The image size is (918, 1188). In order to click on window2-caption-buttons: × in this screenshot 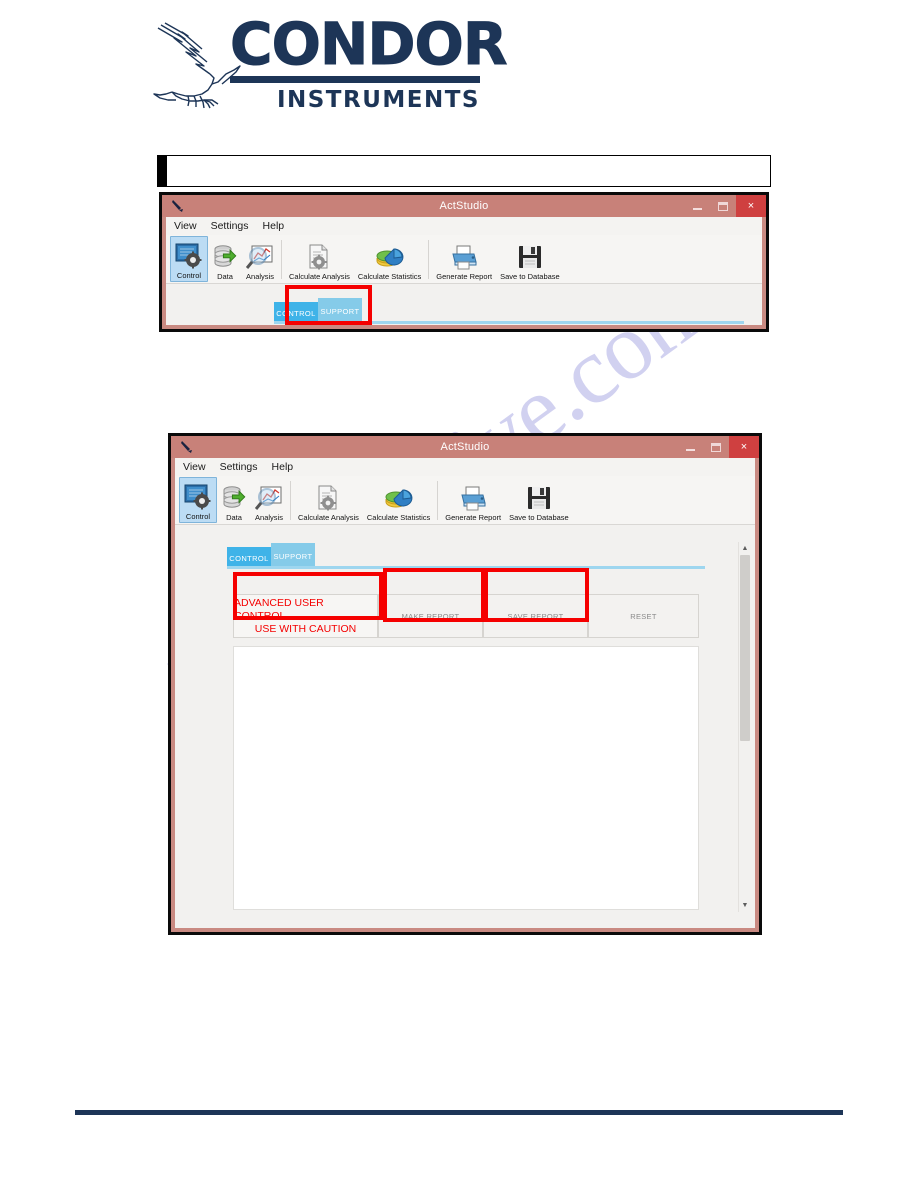, I will do `click(718, 447)`.